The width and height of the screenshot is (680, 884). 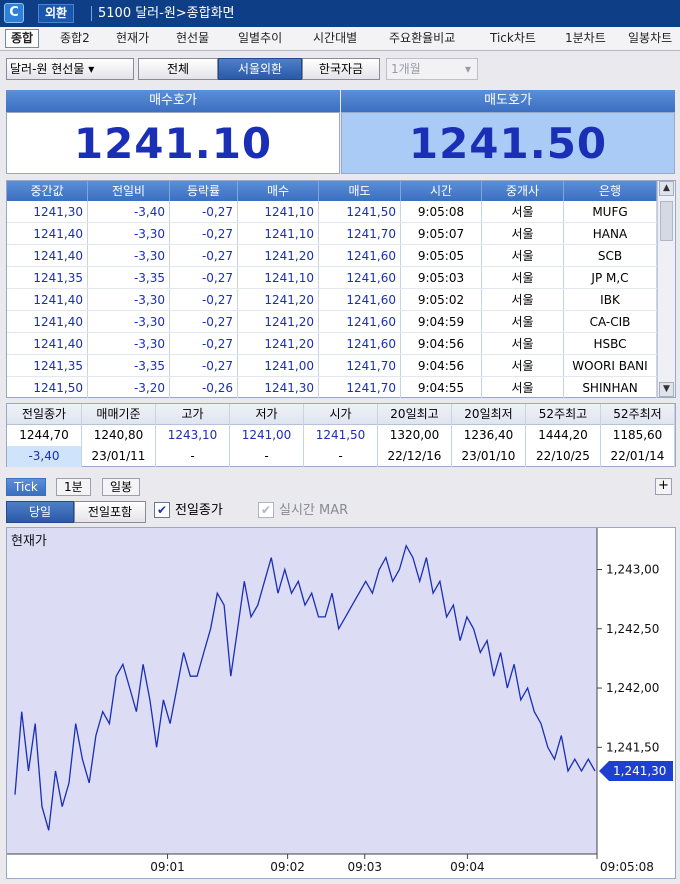 I want to click on tab-current-price: 현재가, so click(x=132, y=38).